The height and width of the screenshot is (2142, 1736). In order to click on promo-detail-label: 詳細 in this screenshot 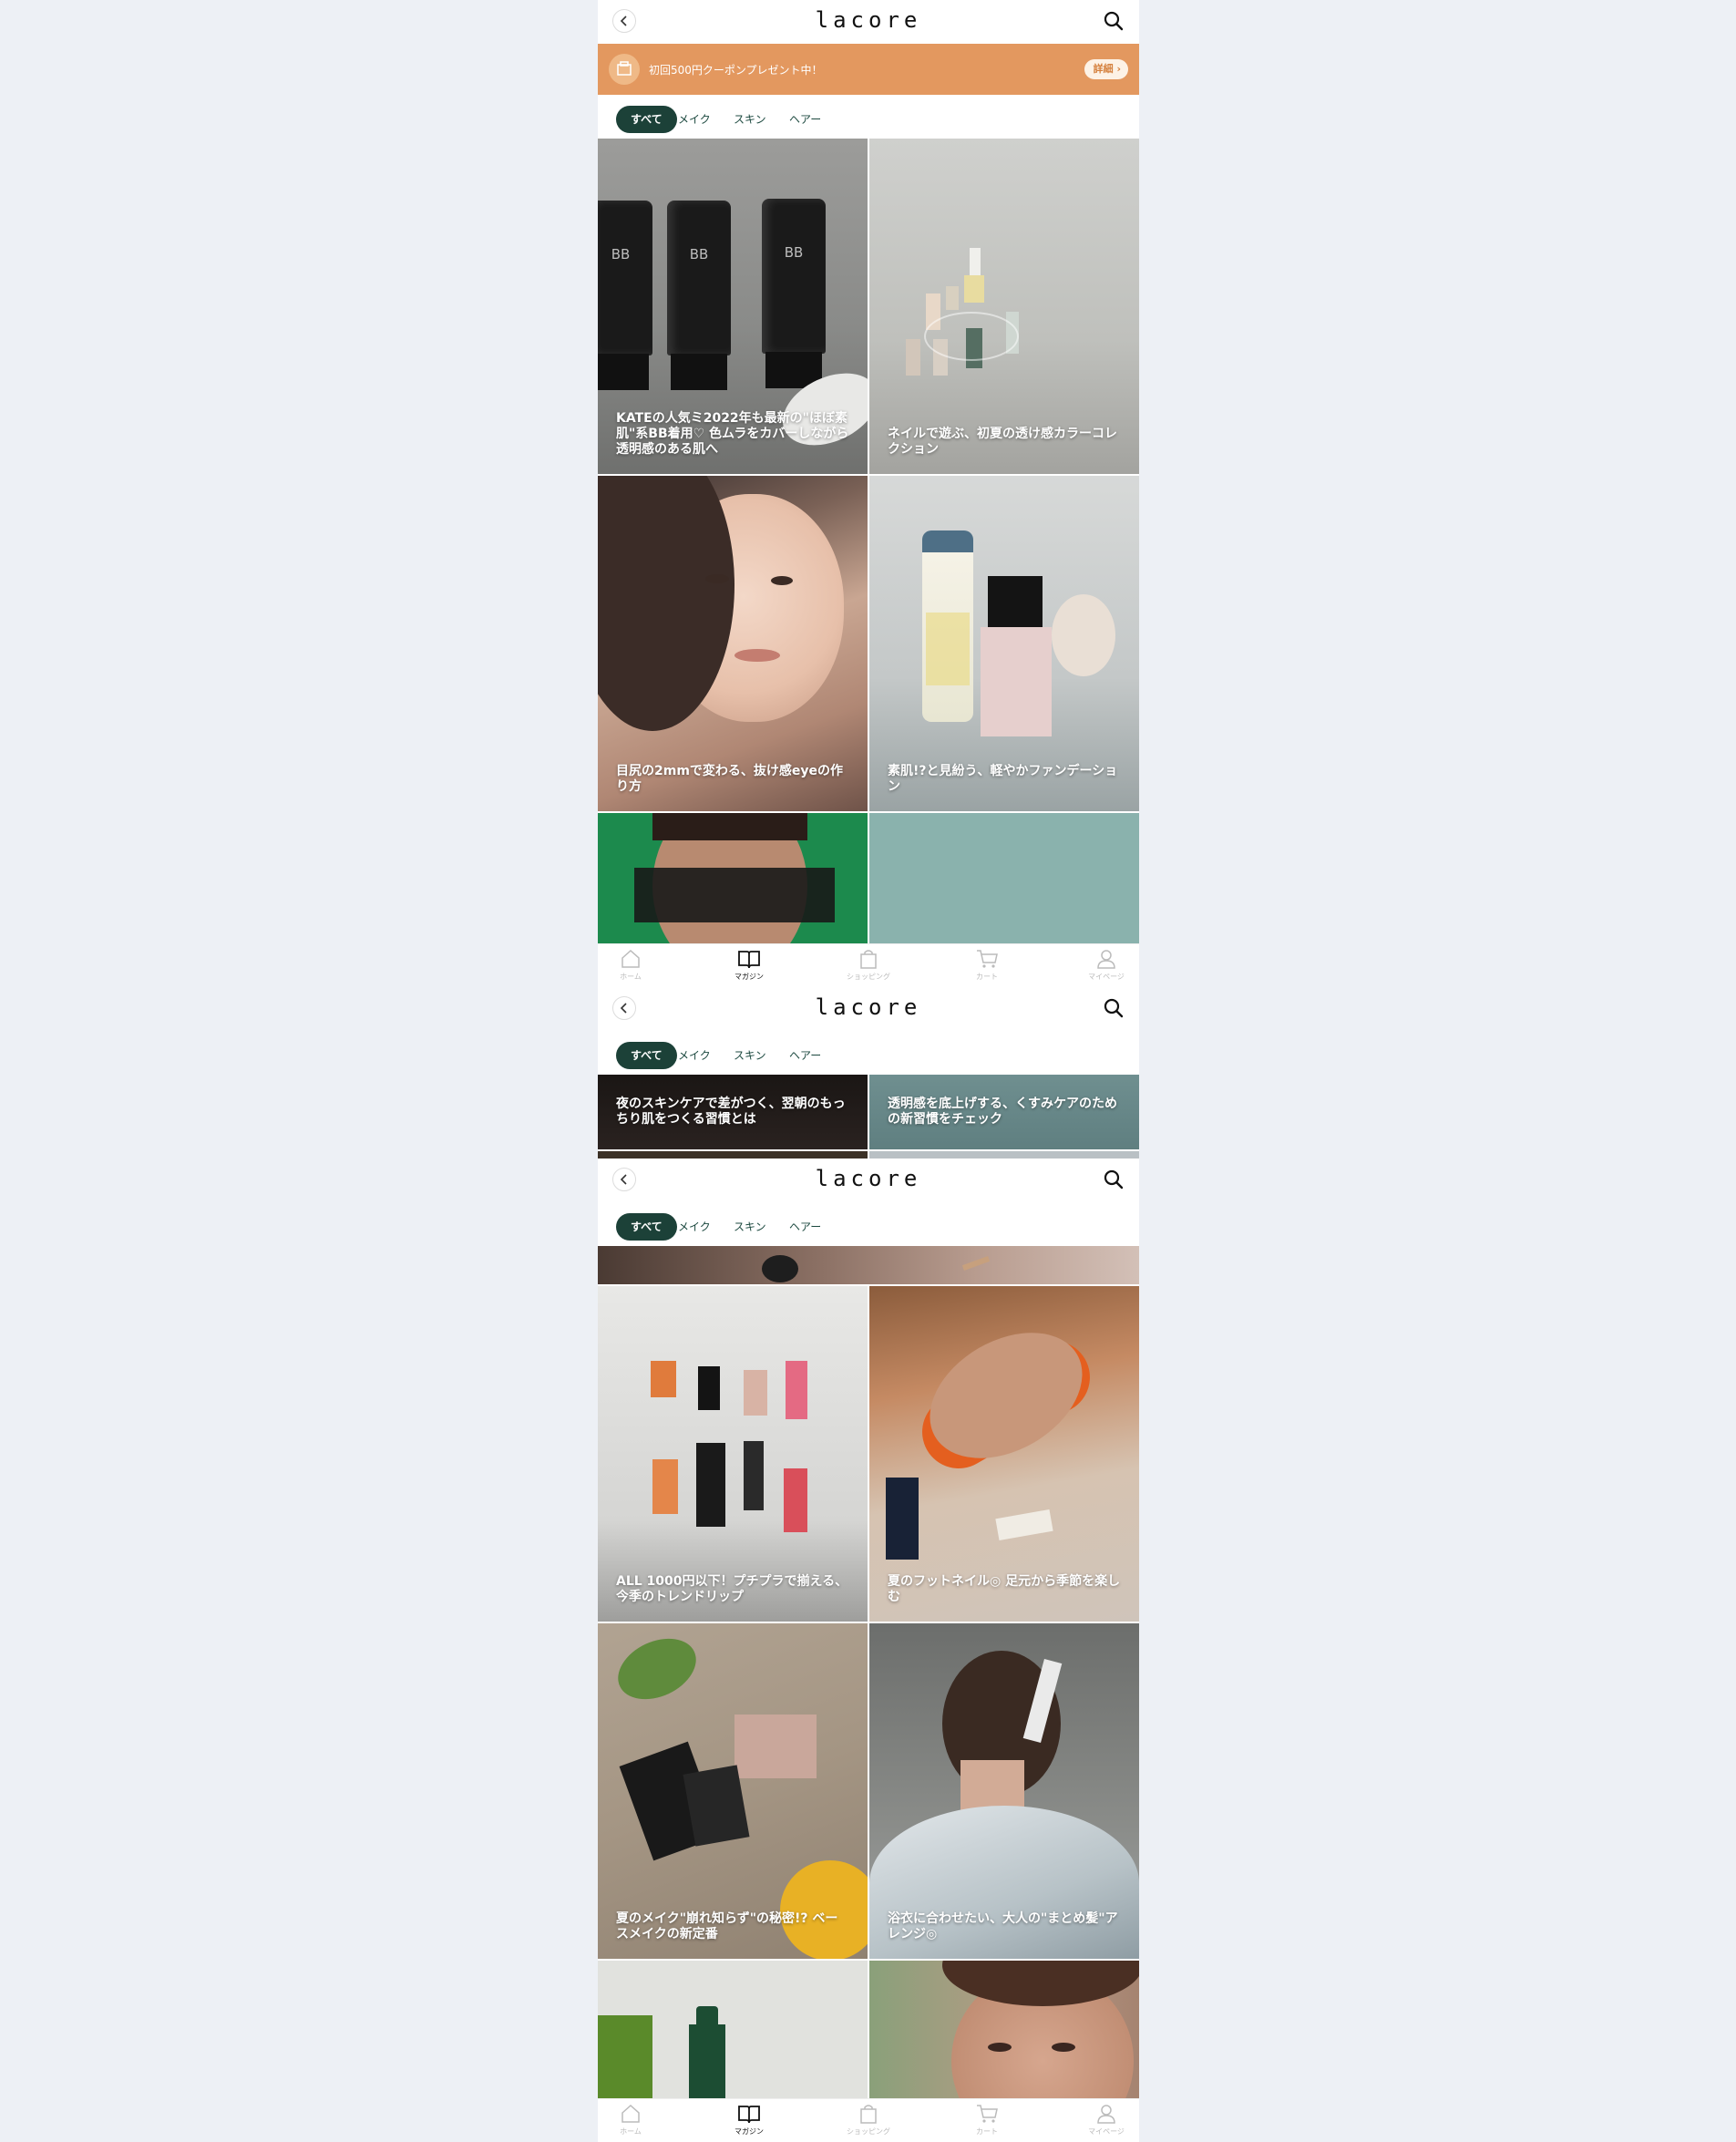, I will do `click(1103, 69)`.